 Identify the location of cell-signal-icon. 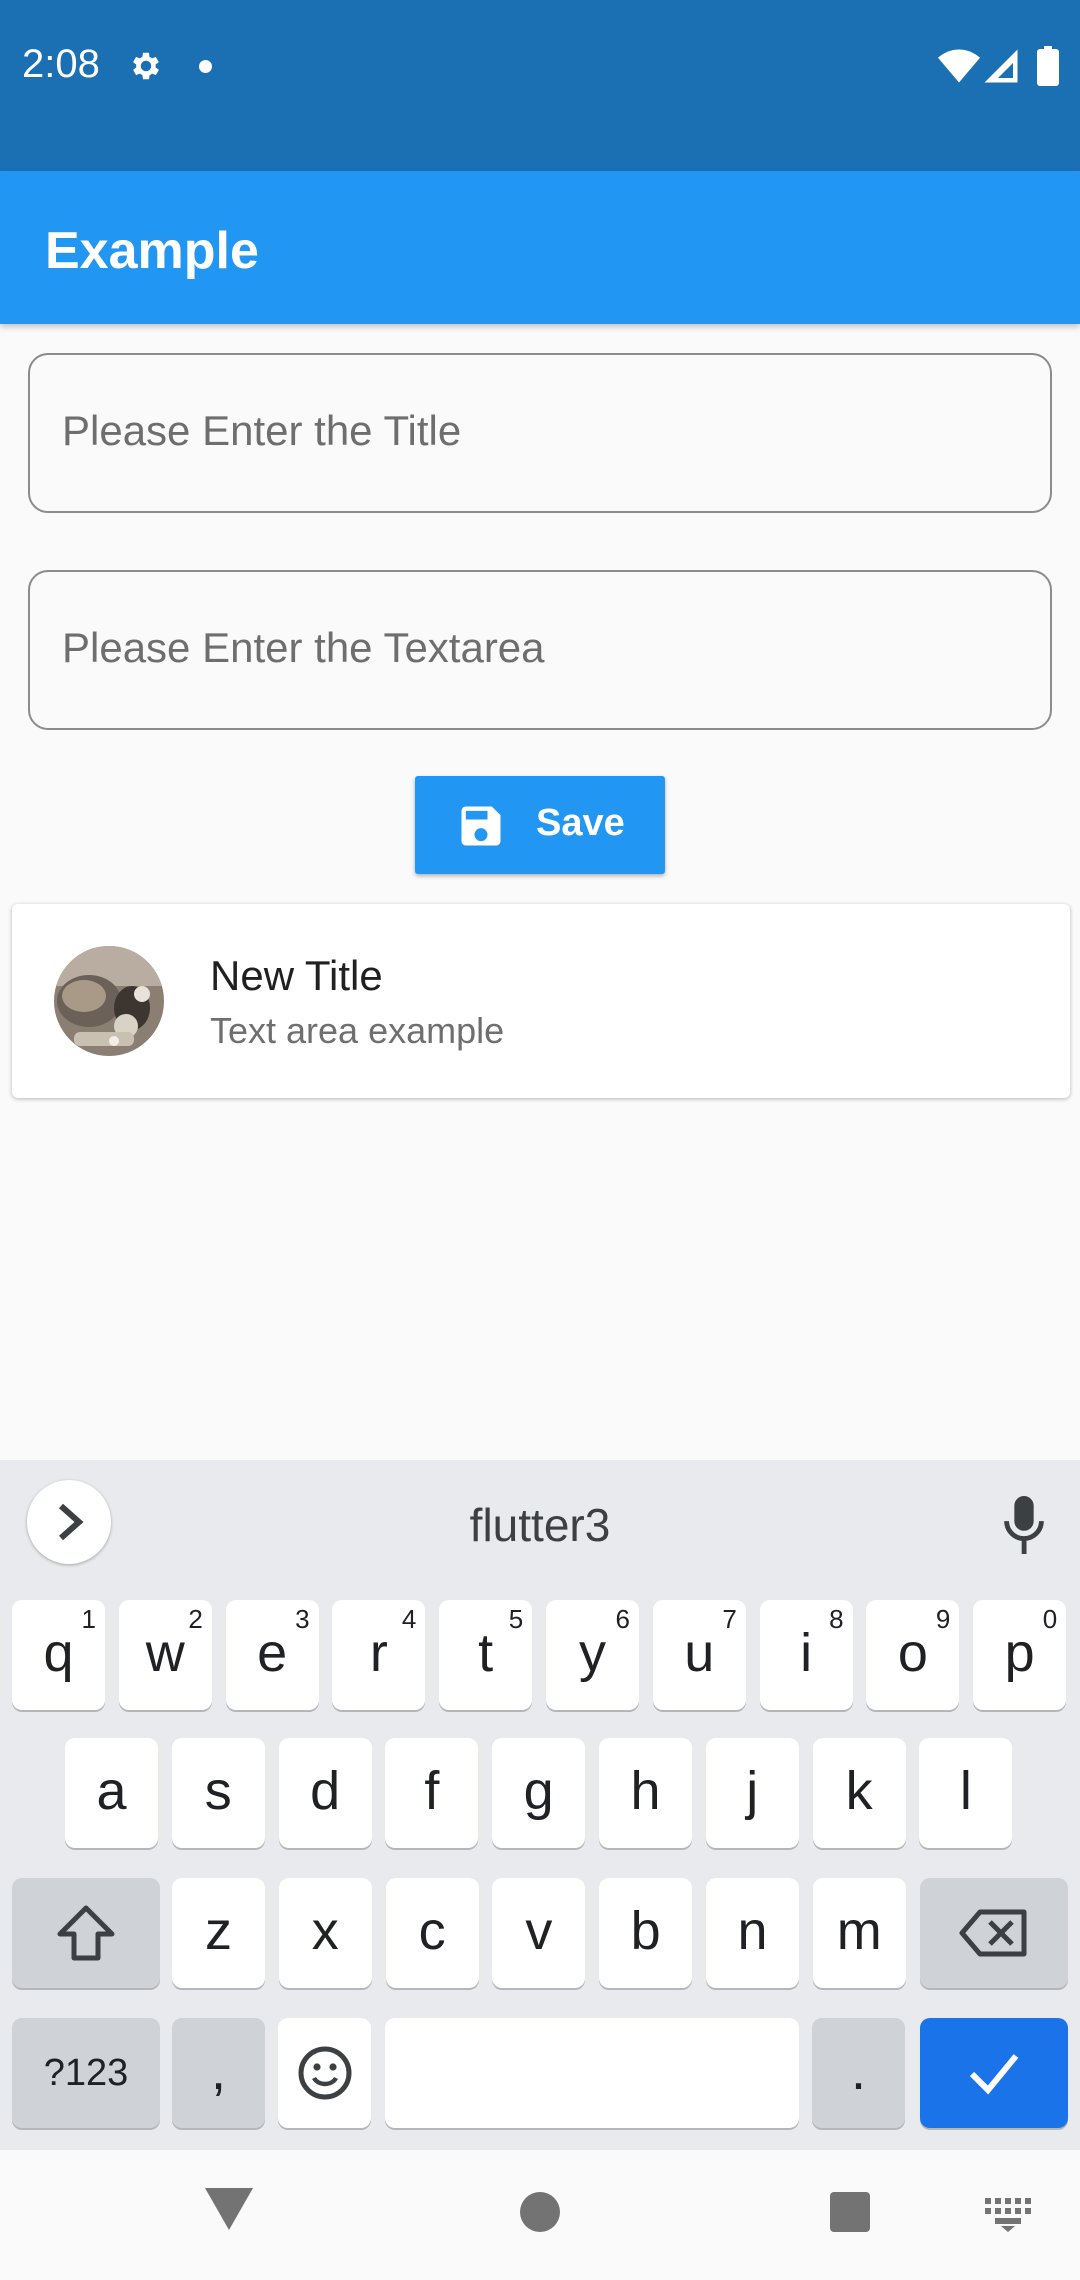
(1001, 66).